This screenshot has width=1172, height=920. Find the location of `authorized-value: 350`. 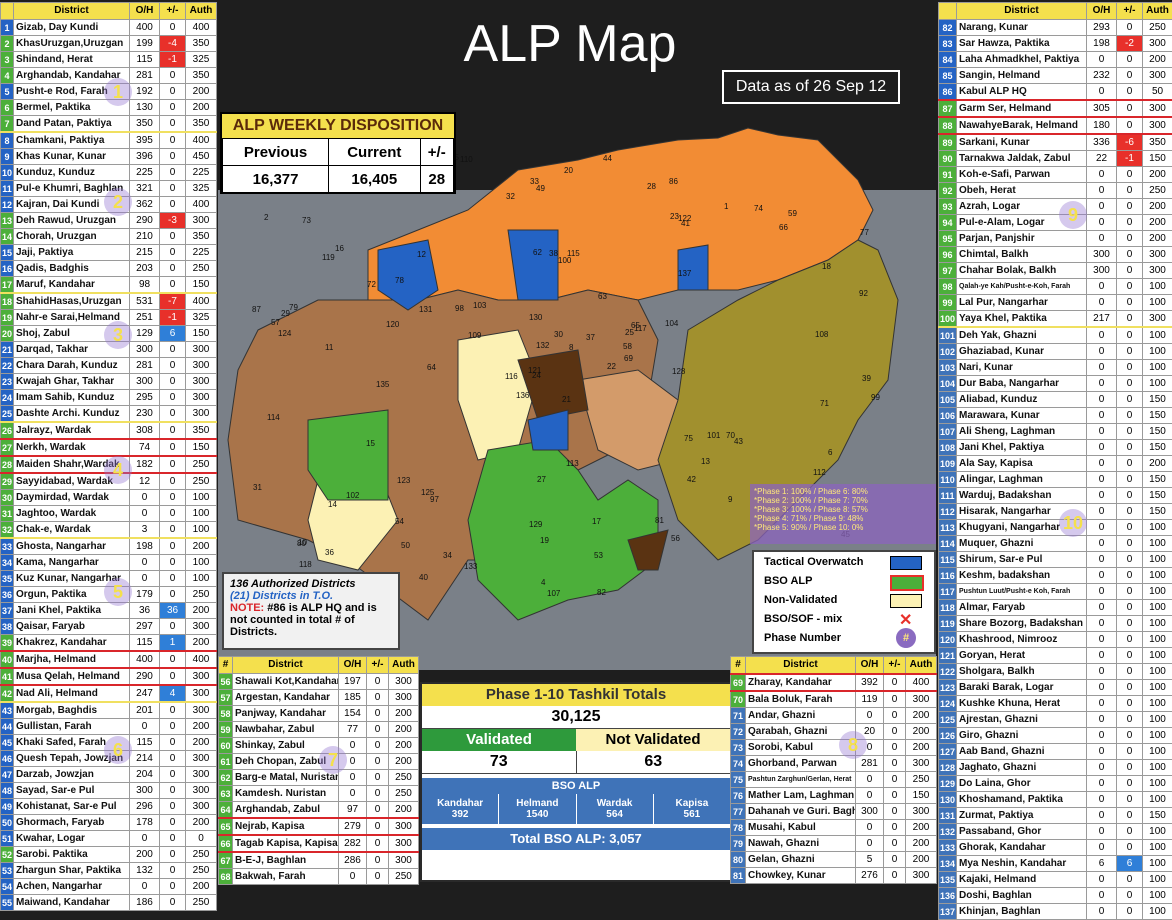

authorized-value: 350 is located at coordinates (201, 124).